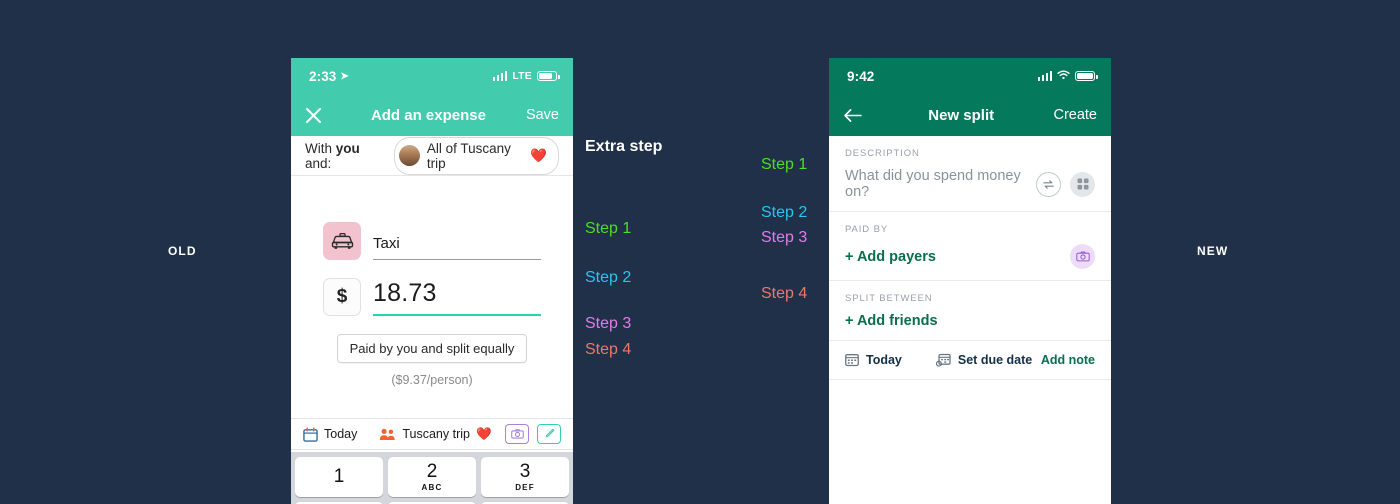 This screenshot has height=504, width=1400. What do you see at coordinates (432, 487) in the screenshot?
I see `key-letters: ABC` at bounding box center [432, 487].